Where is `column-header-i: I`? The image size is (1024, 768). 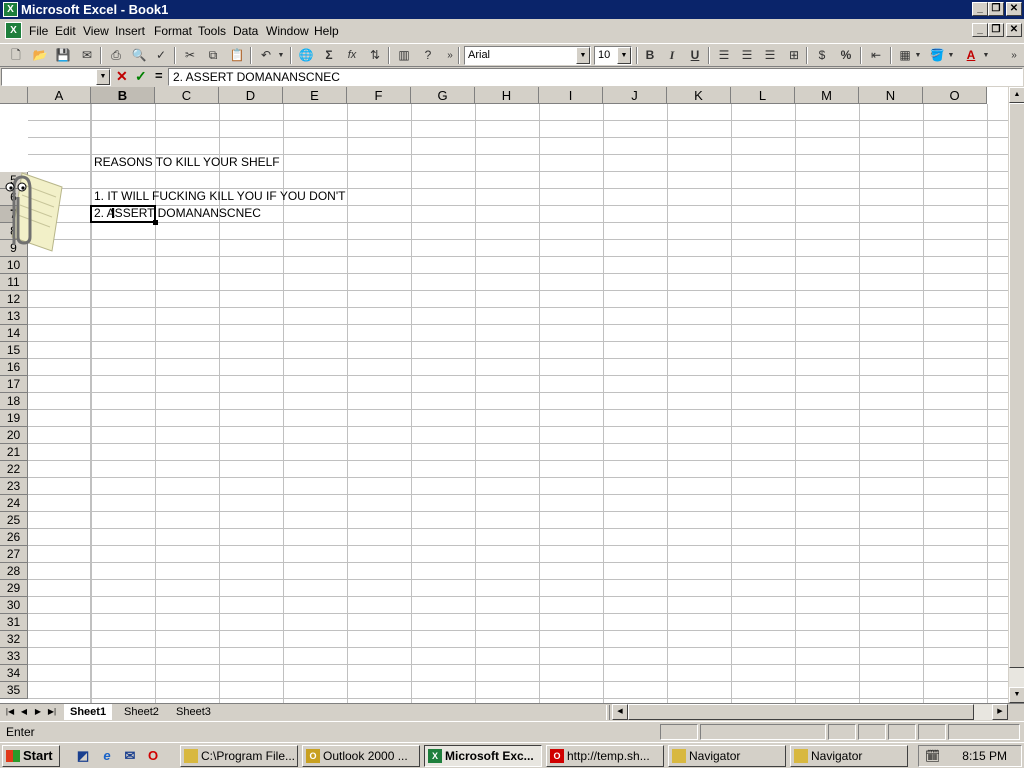
column-header-i: I is located at coordinates (571, 95).